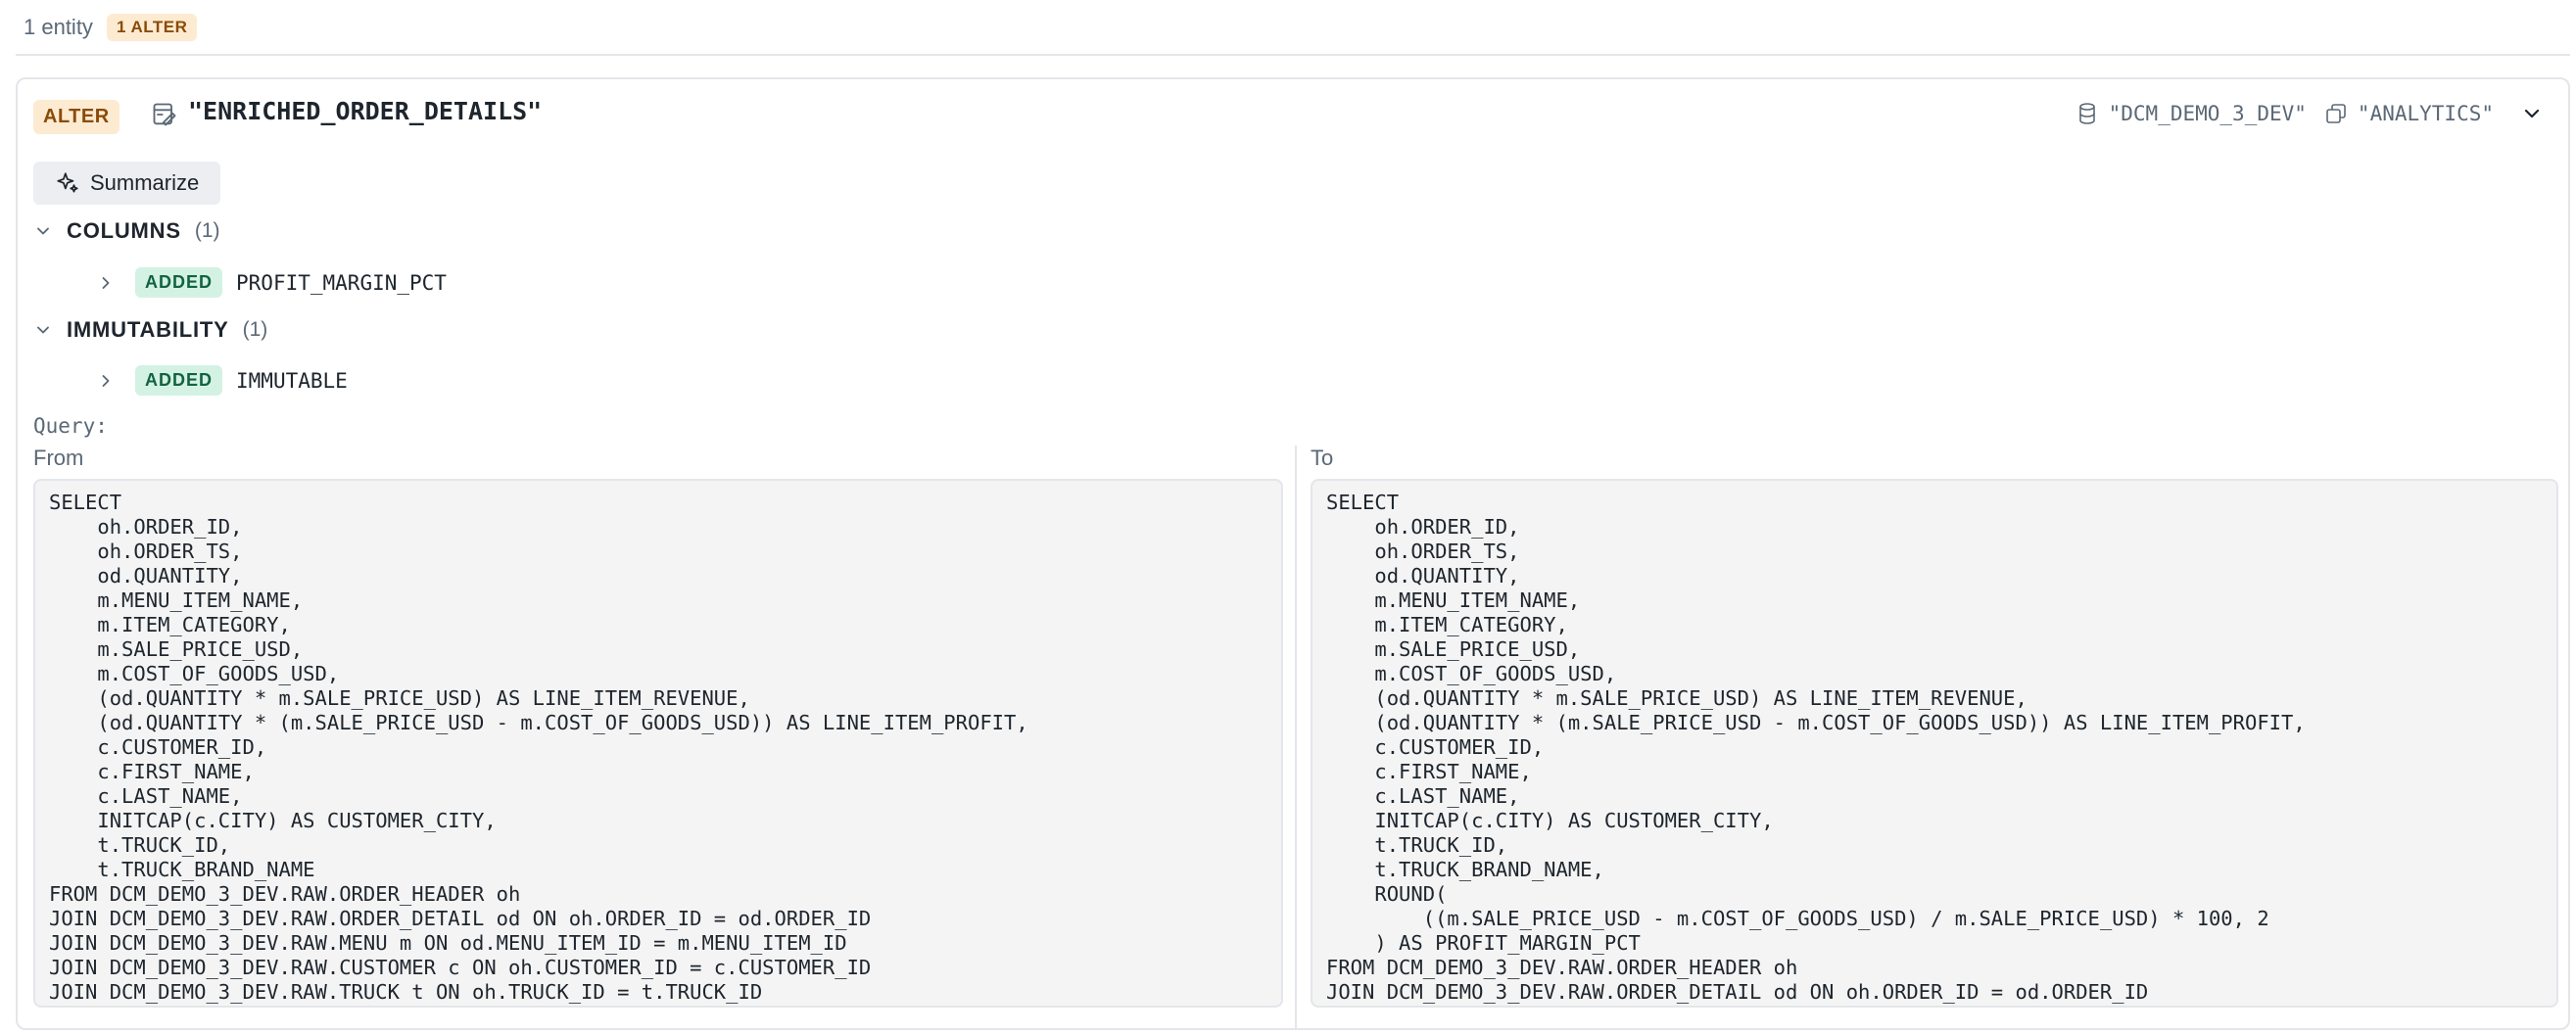  Describe the element at coordinates (2087, 113) in the screenshot. I see `database-icon` at that location.